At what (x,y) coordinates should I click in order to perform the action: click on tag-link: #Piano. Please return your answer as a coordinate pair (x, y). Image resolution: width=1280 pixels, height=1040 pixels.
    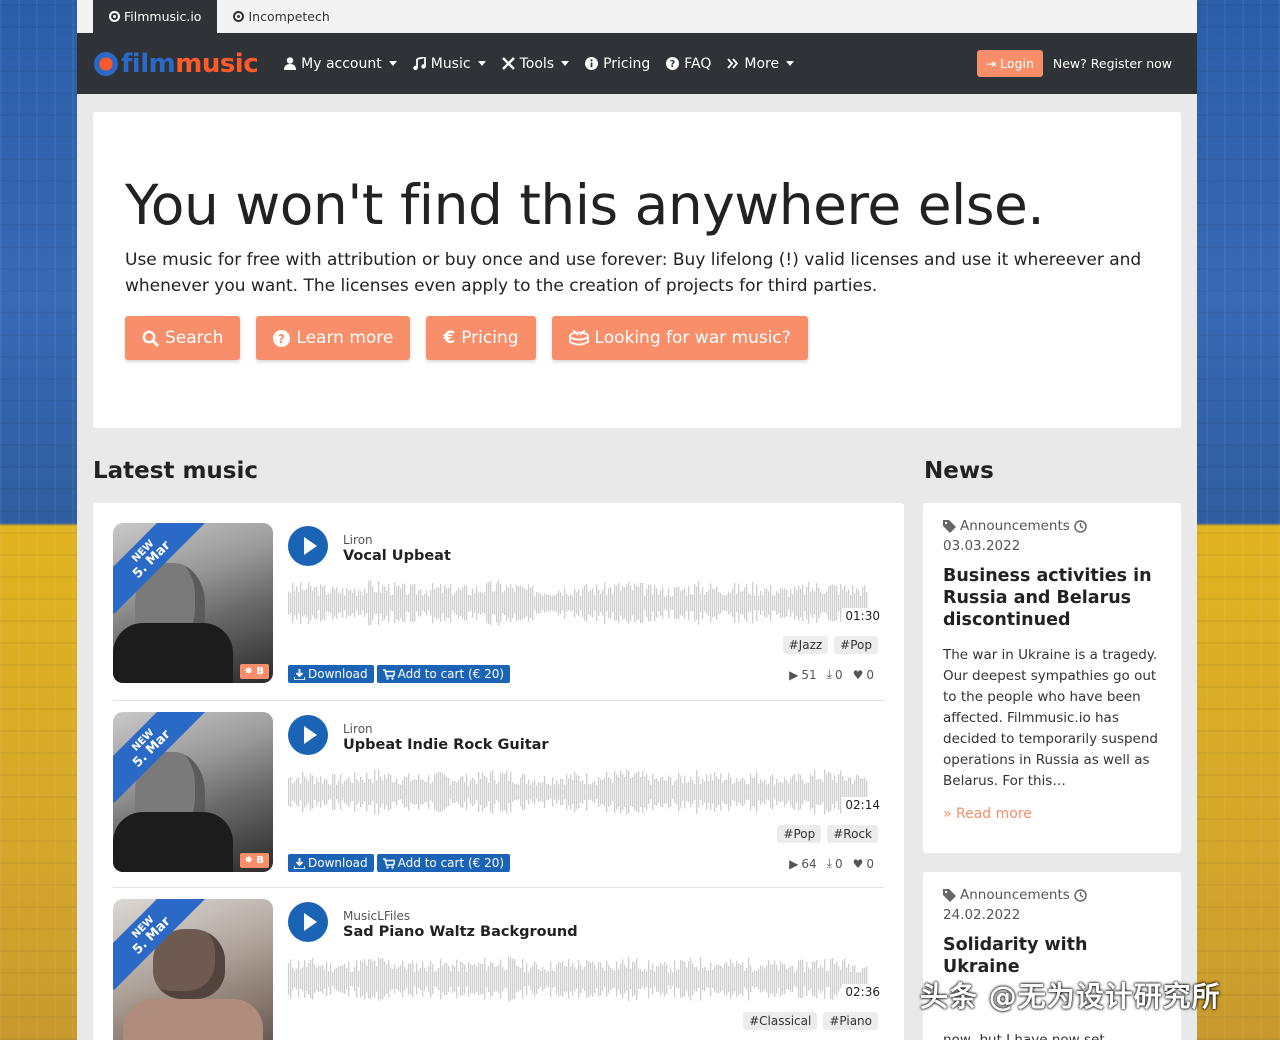
    Looking at the image, I should click on (850, 1021).